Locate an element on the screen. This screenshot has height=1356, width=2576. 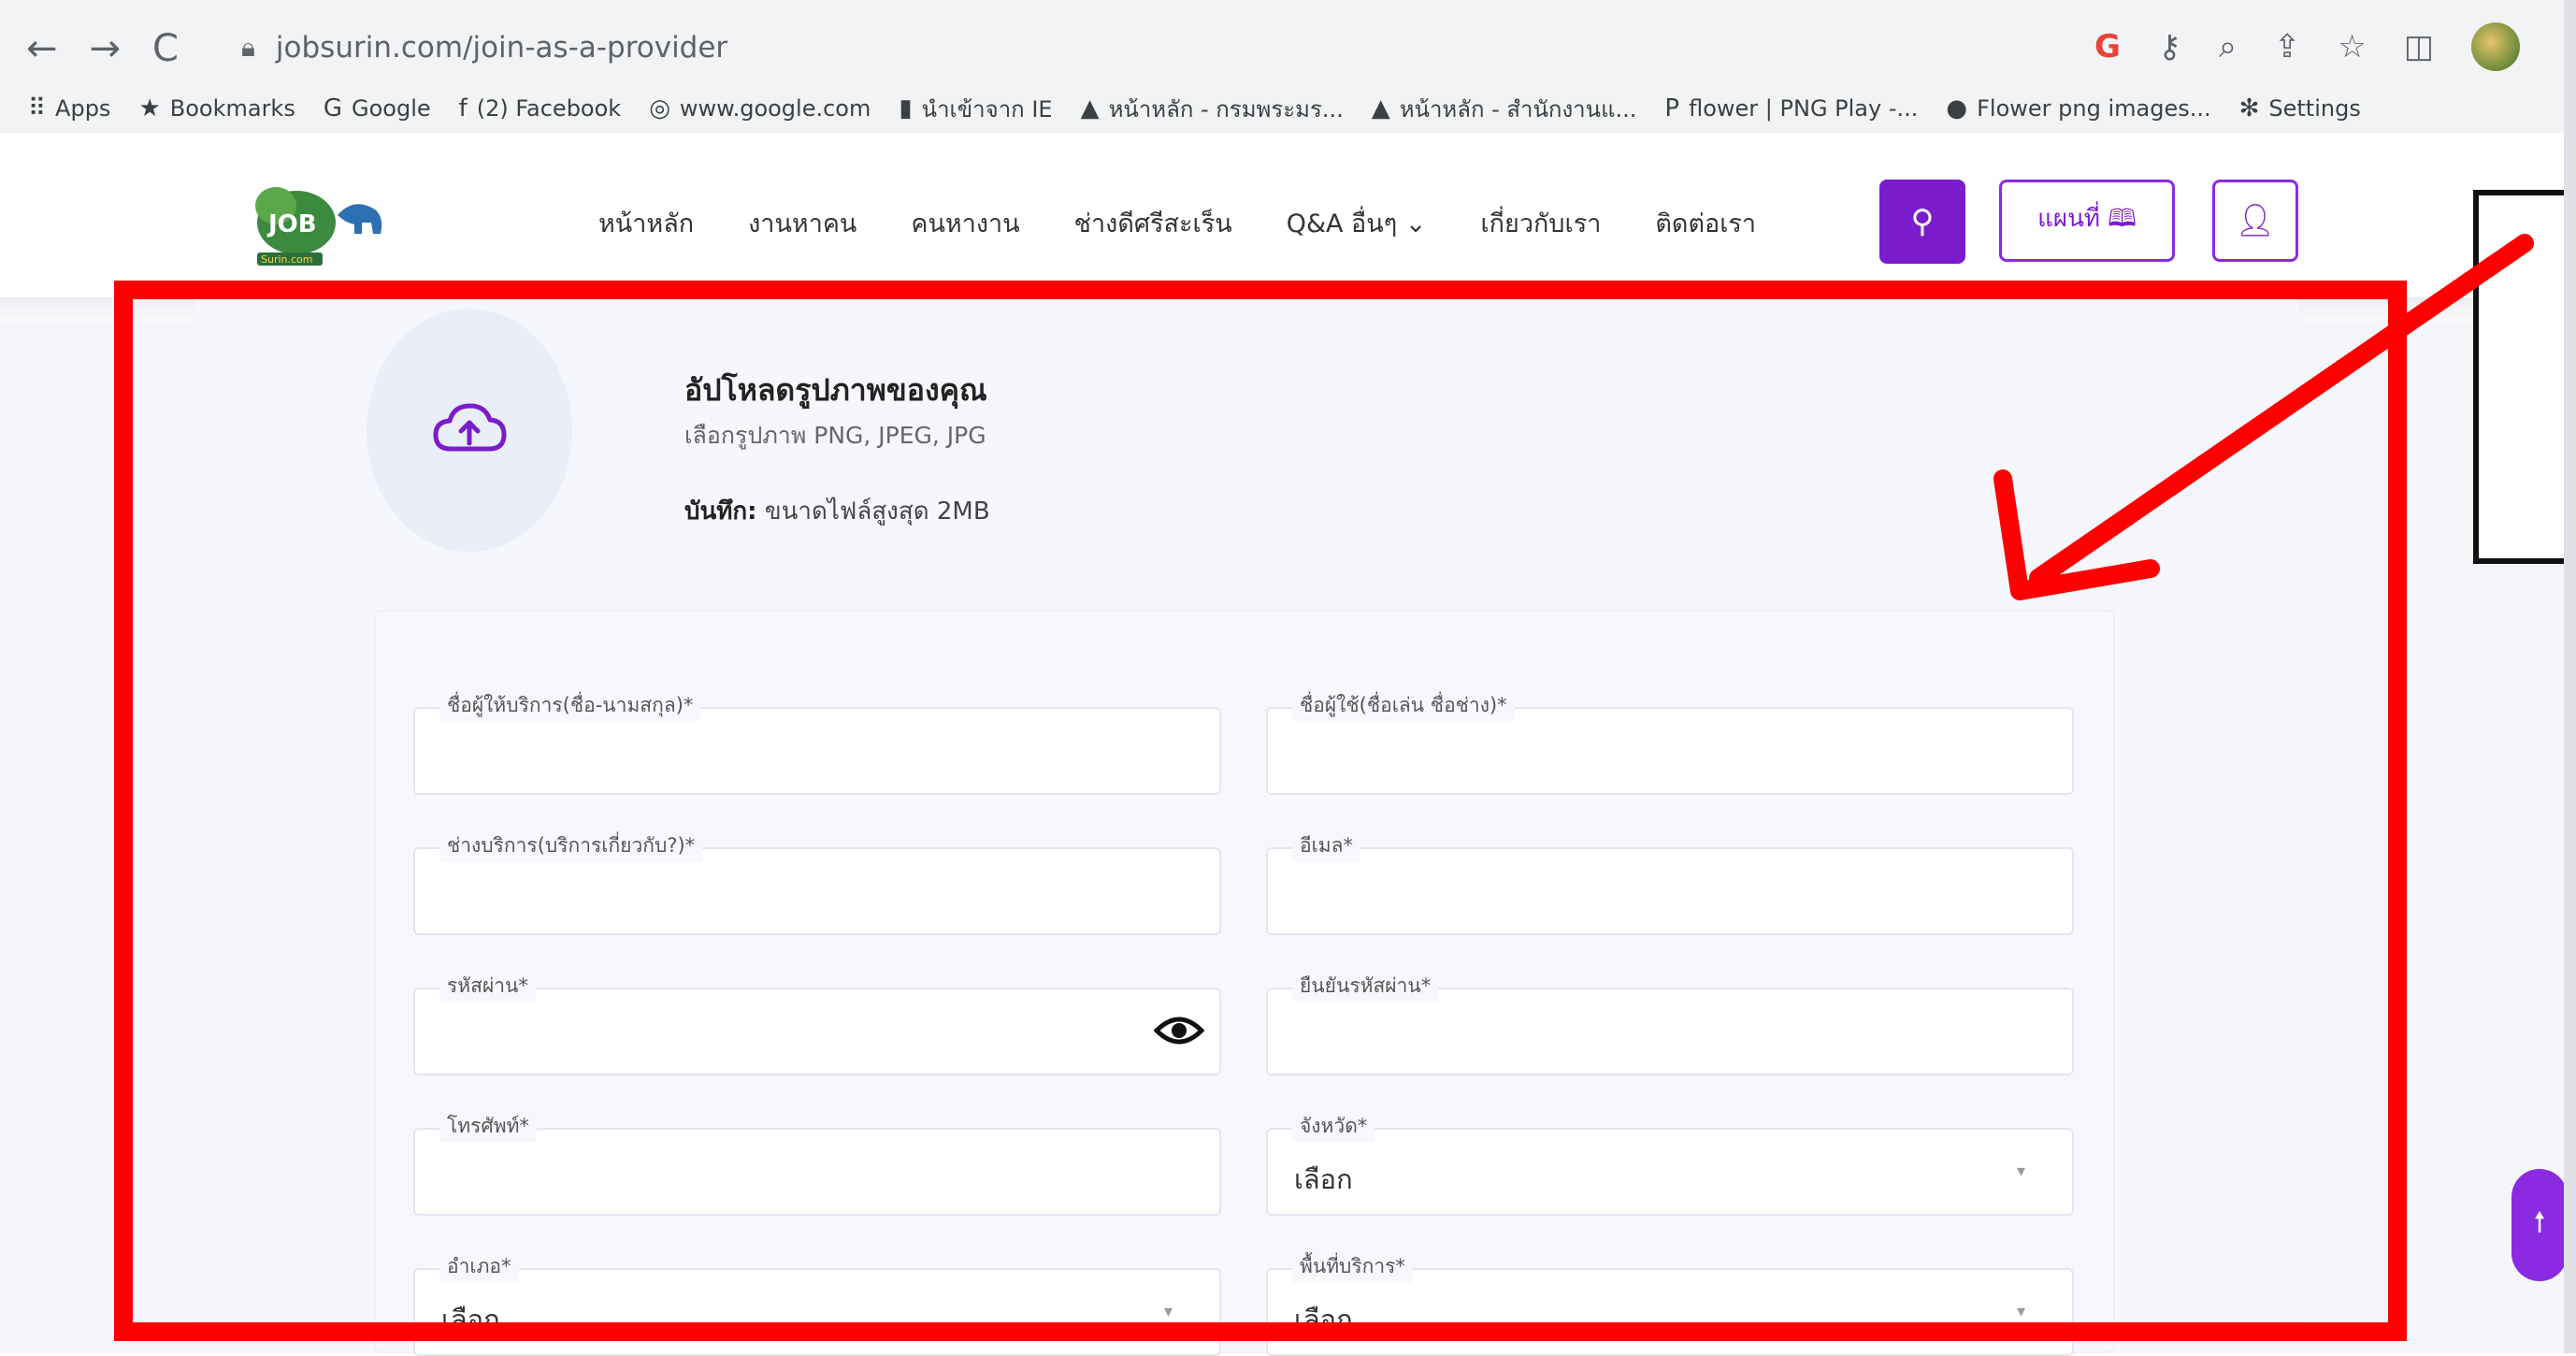
pinterest-icon: P is located at coordinates (1672, 108).